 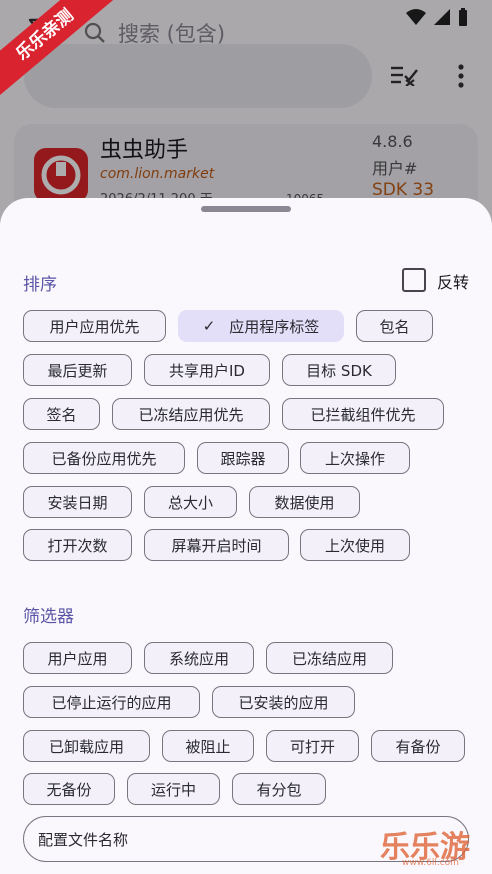 I want to click on chip-label: 有备份, so click(x=418, y=746).